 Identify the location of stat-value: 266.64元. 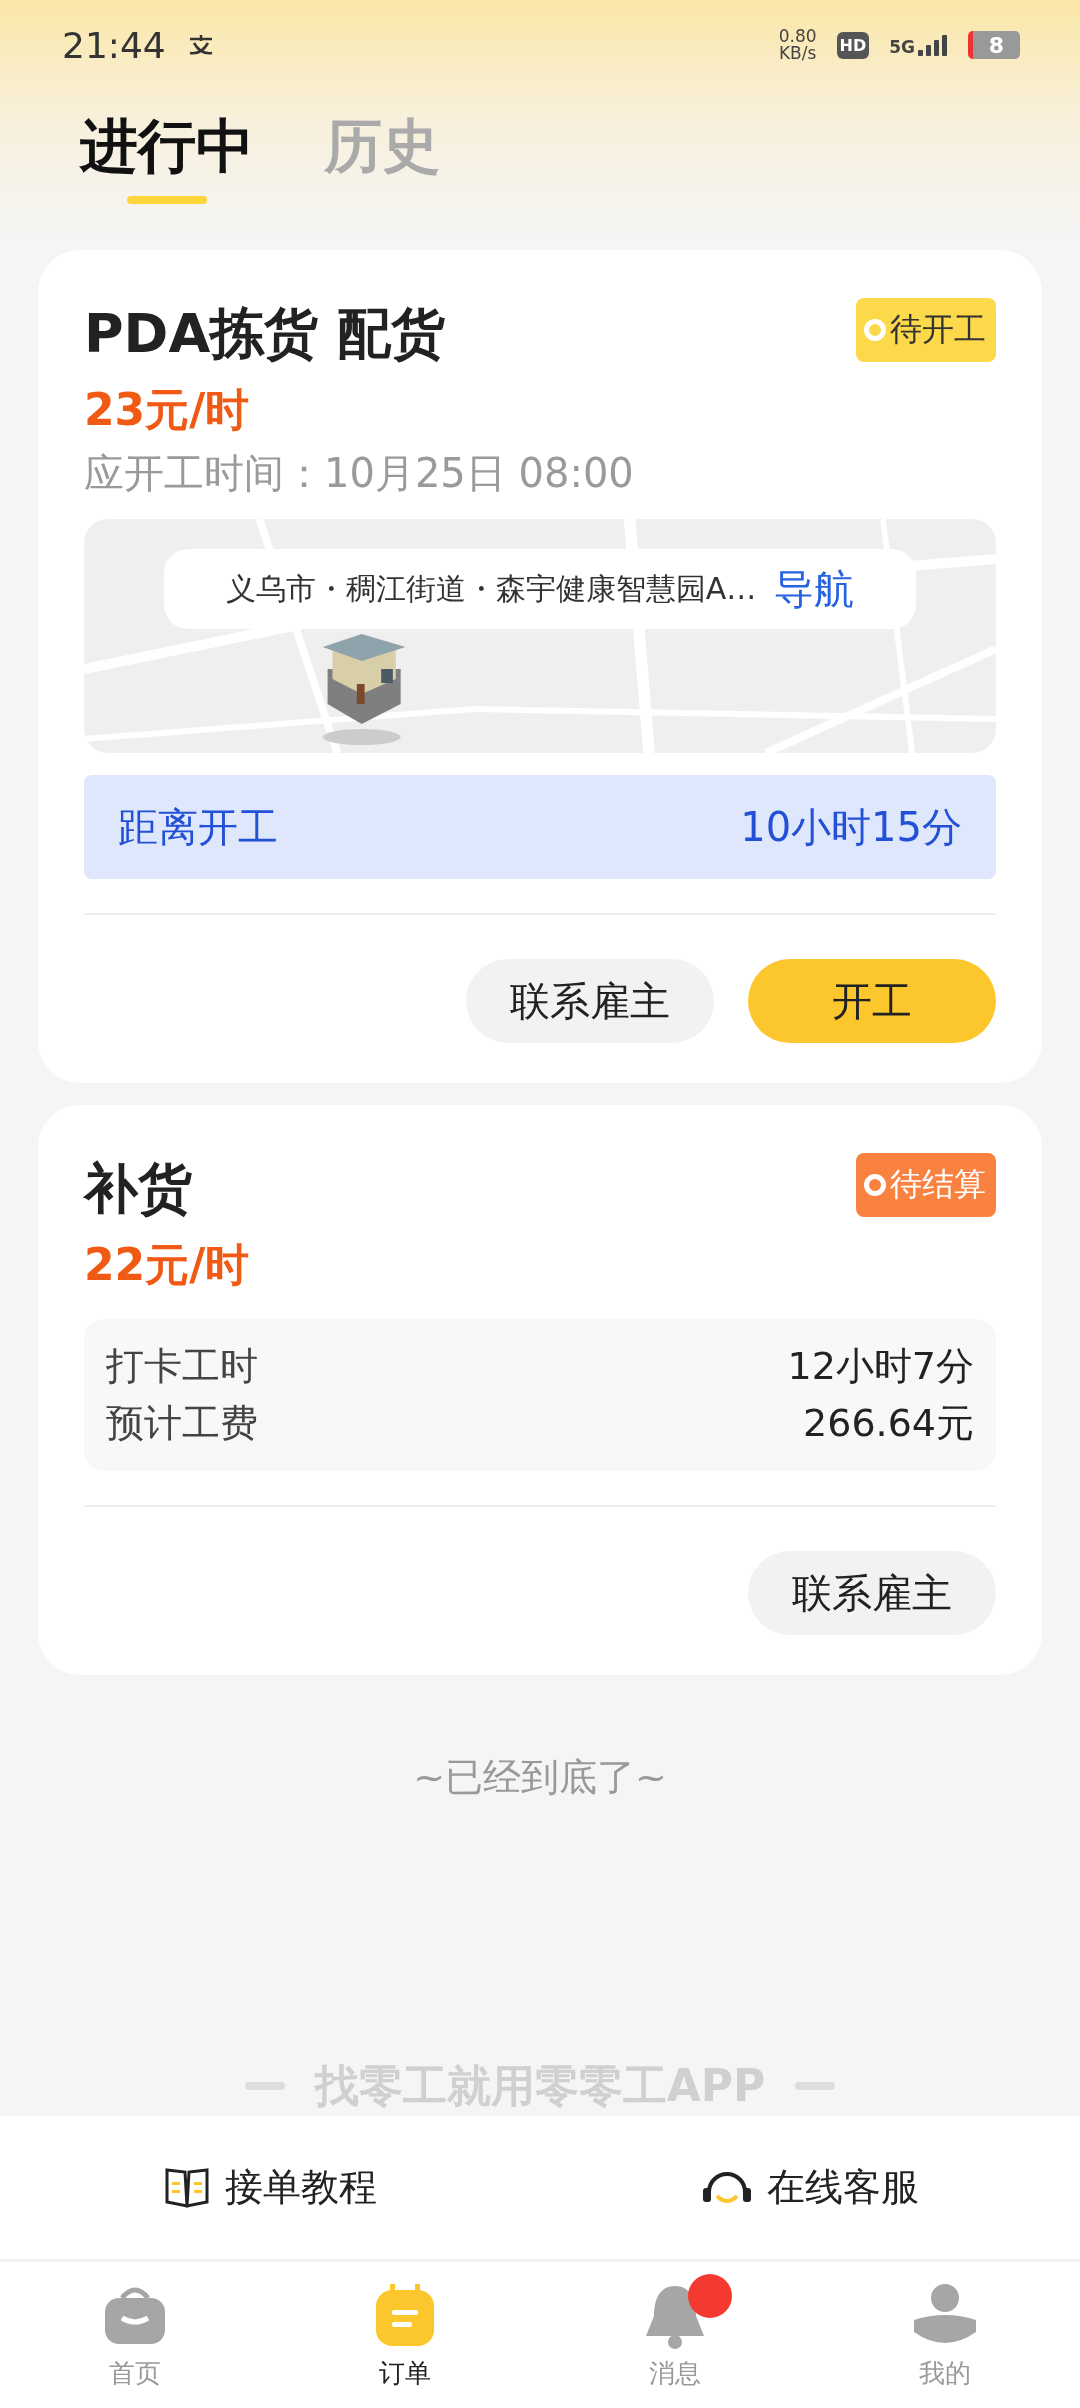
(888, 1423).